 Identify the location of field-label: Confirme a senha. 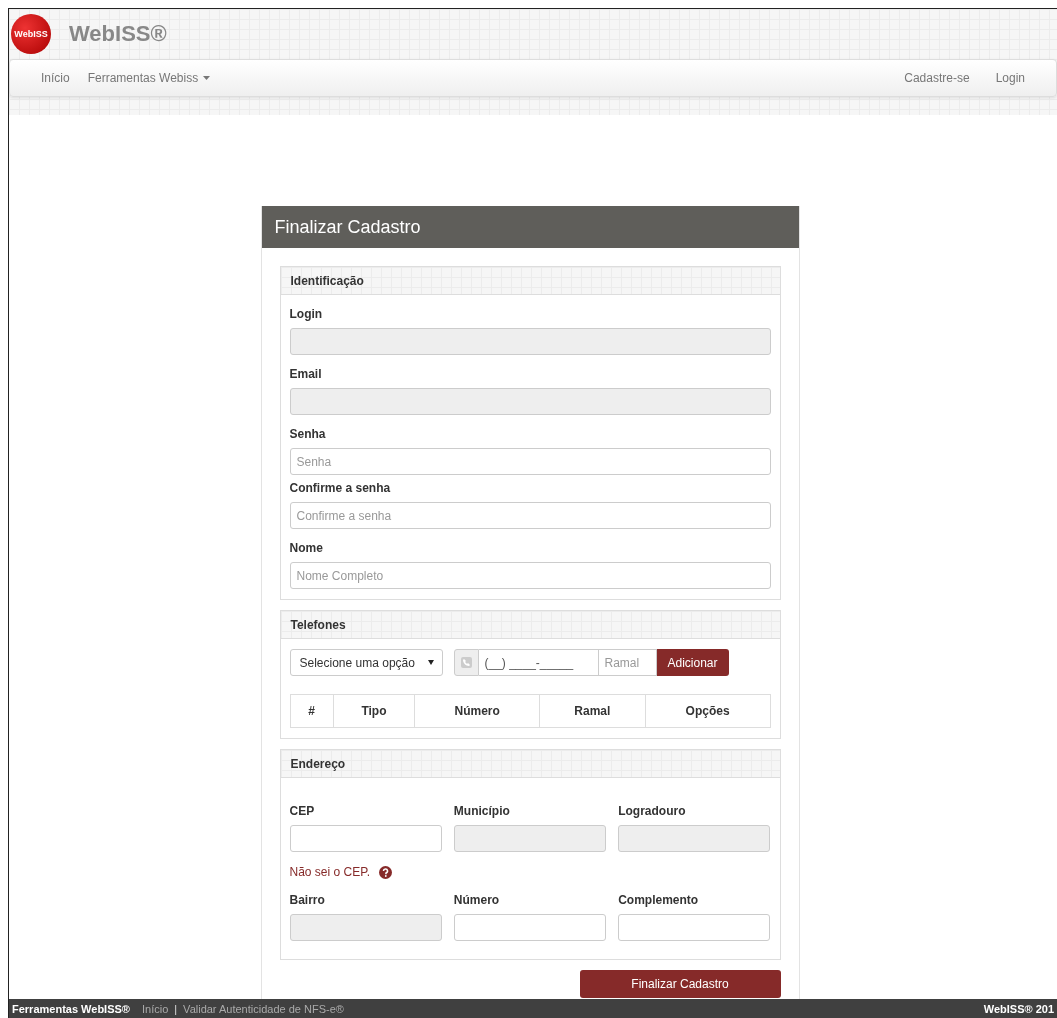
(340, 488).